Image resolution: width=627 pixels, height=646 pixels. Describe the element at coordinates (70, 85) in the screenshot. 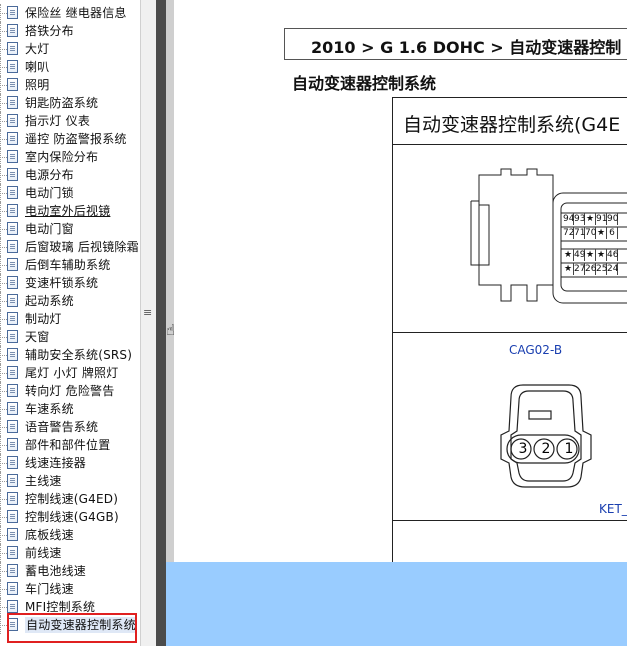

I see `tree-item: 照明` at that location.